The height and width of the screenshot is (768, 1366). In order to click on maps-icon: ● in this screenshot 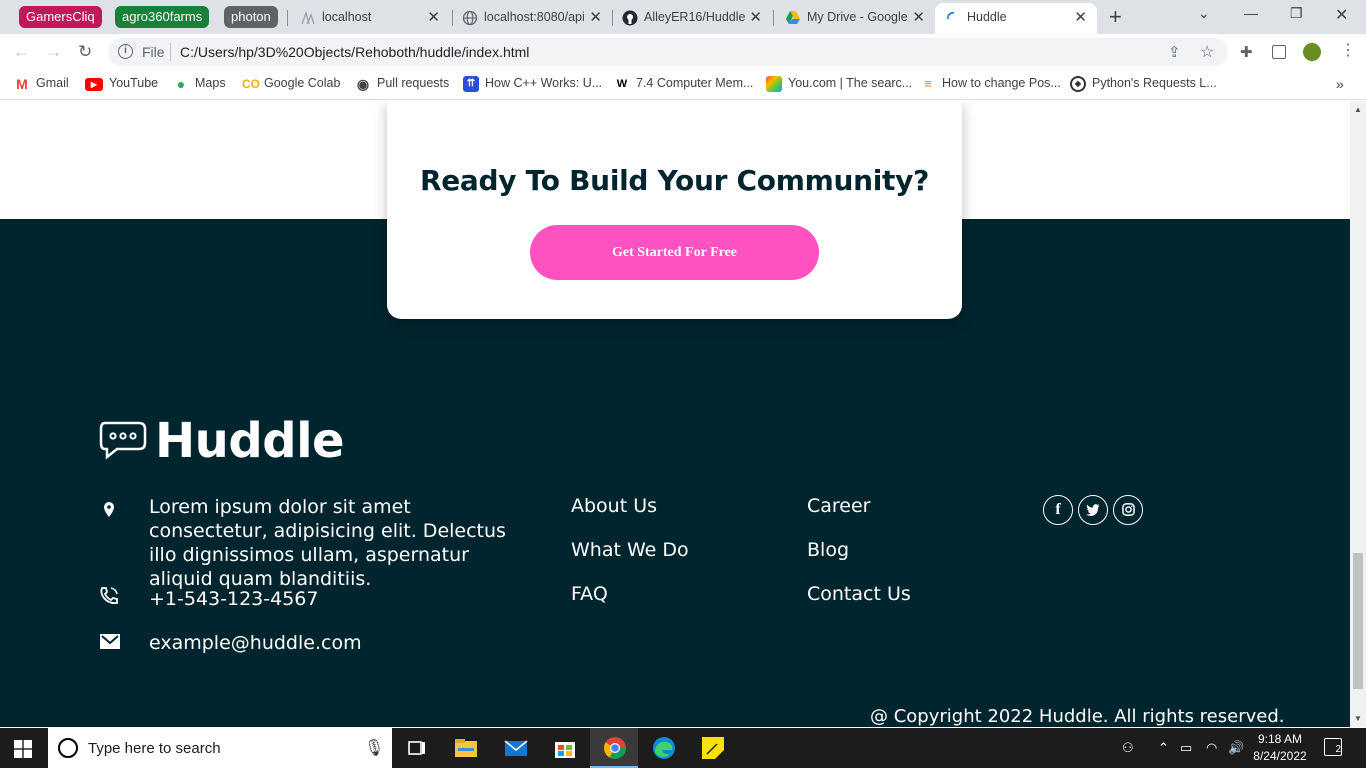, I will do `click(181, 84)`.